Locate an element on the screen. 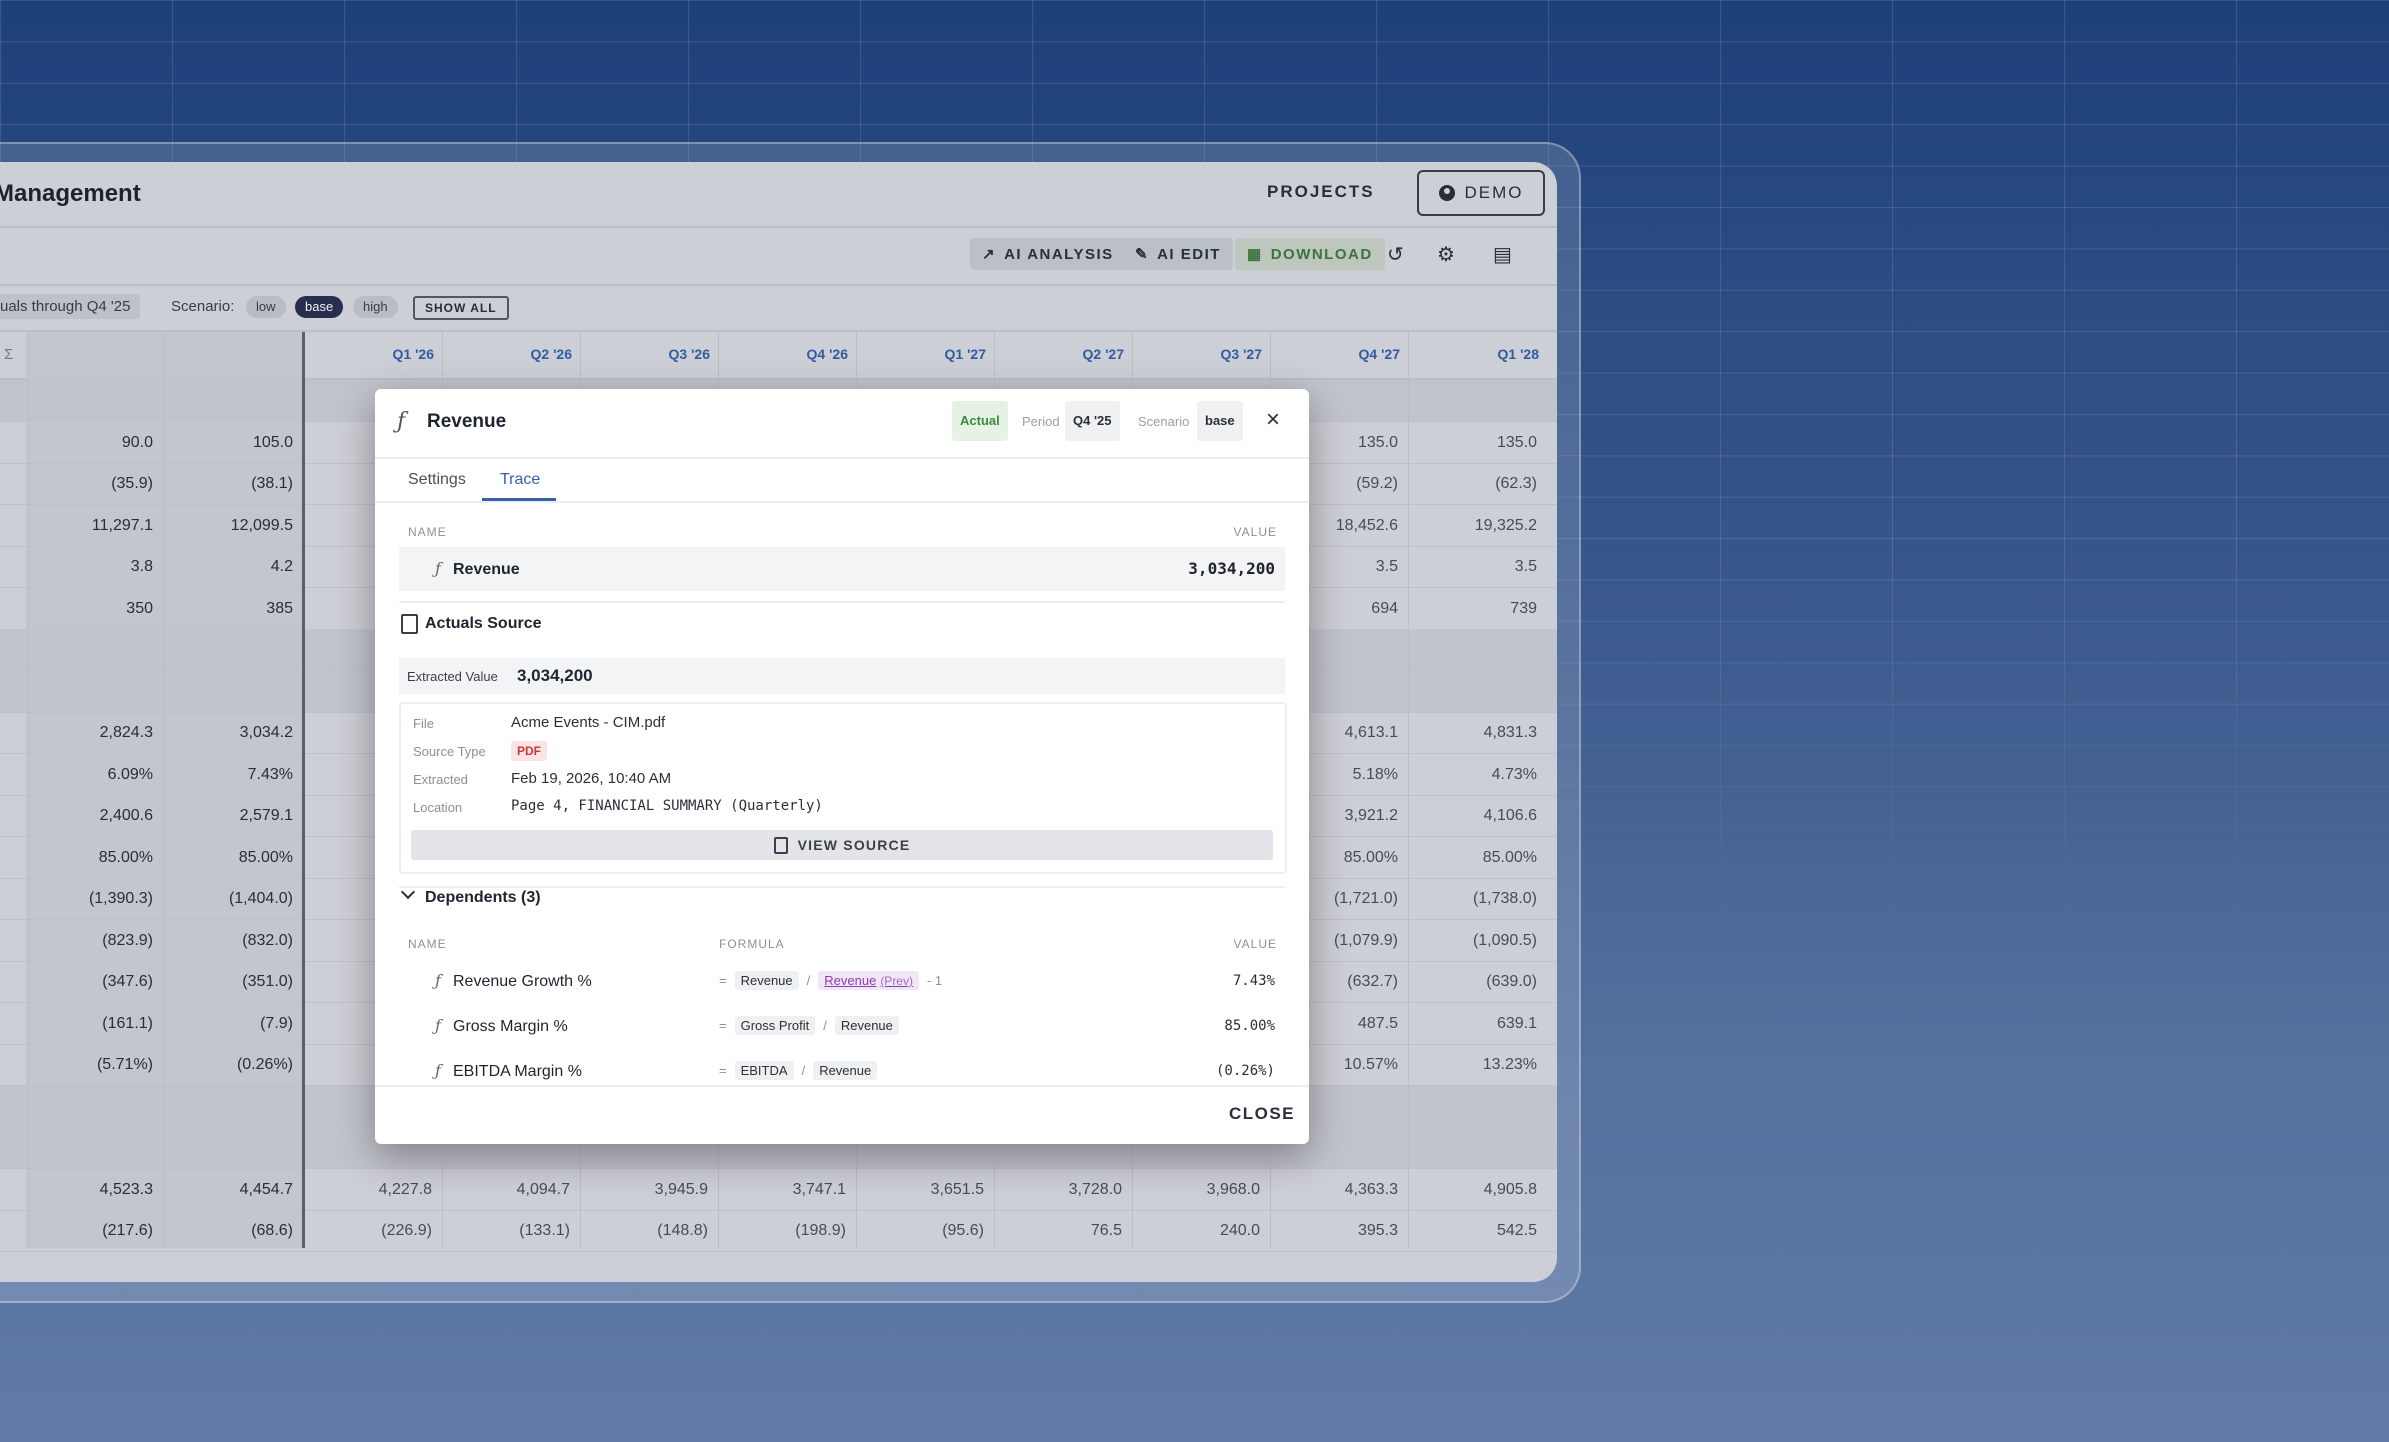 Image resolution: width=2389 pixels, height=1442 pixels. modal-tabs: Settings Trace is located at coordinates (842, 480).